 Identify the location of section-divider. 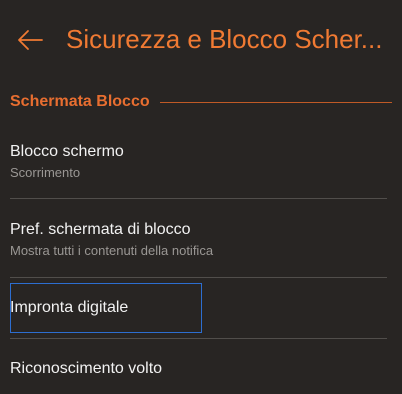
(275, 102).